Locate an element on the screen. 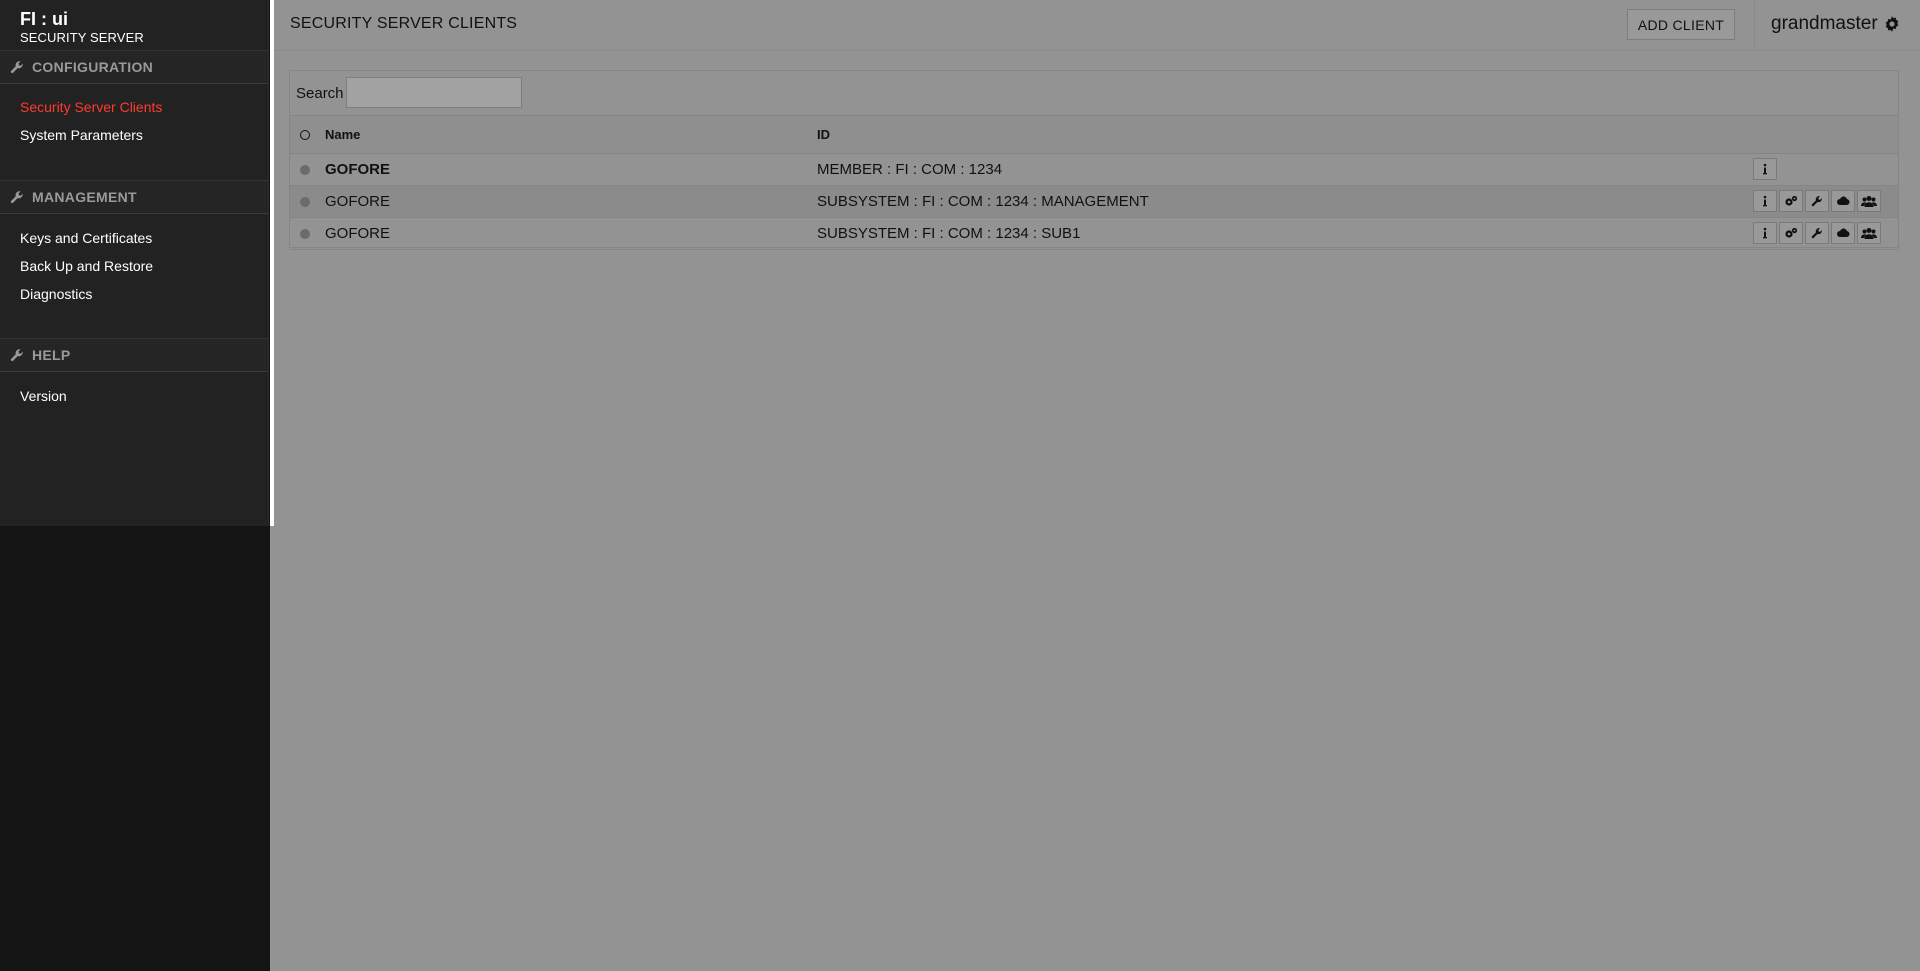 The height and width of the screenshot is (971, 1920). nav-version: Version is located at coordinates (43, 396).